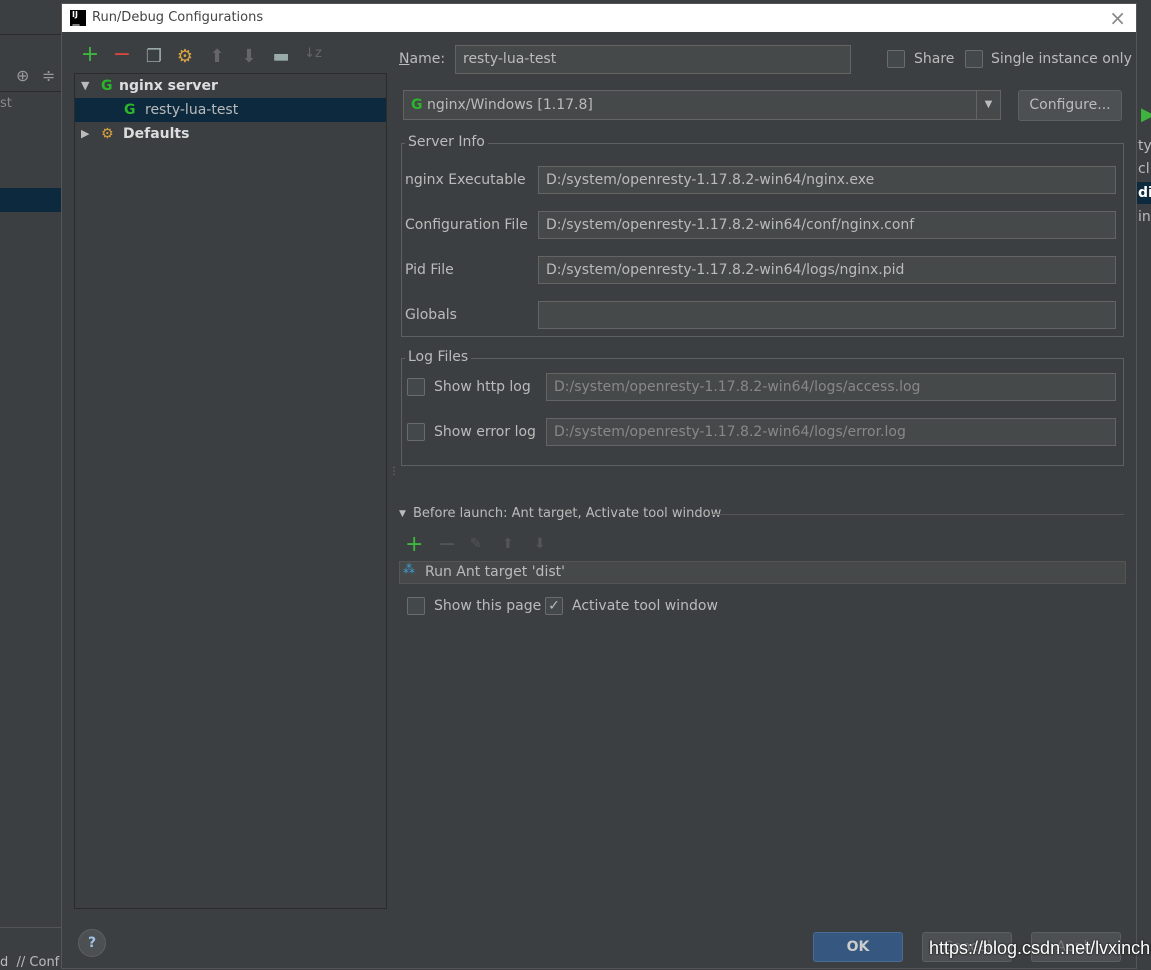 The height and width of the screenshot is (970, 1151). What do you see at coordinates (90, 54) in the screenshot?
I see `add-icon: +` at bounding box center [90, 54].